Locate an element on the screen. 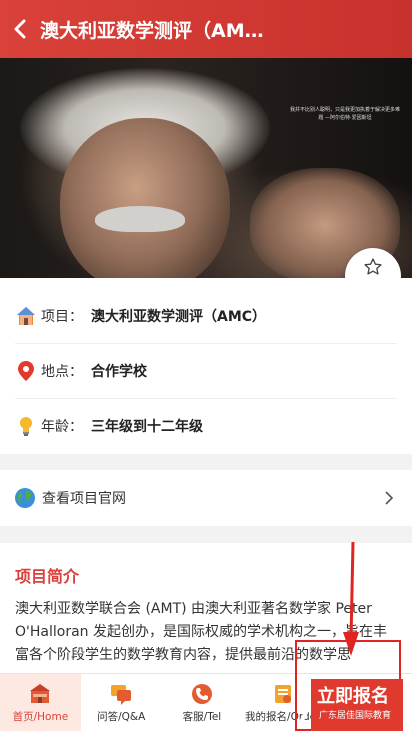  tab-home: 首页/Home is located at coordinates (40, 702).